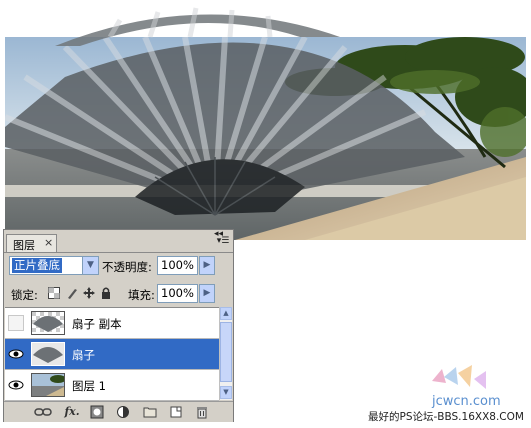 This screenshot has height=428, width=531. Describe the element at coordinates (48, 242) in the screenshot. I see `close-icon: ×` at that location.